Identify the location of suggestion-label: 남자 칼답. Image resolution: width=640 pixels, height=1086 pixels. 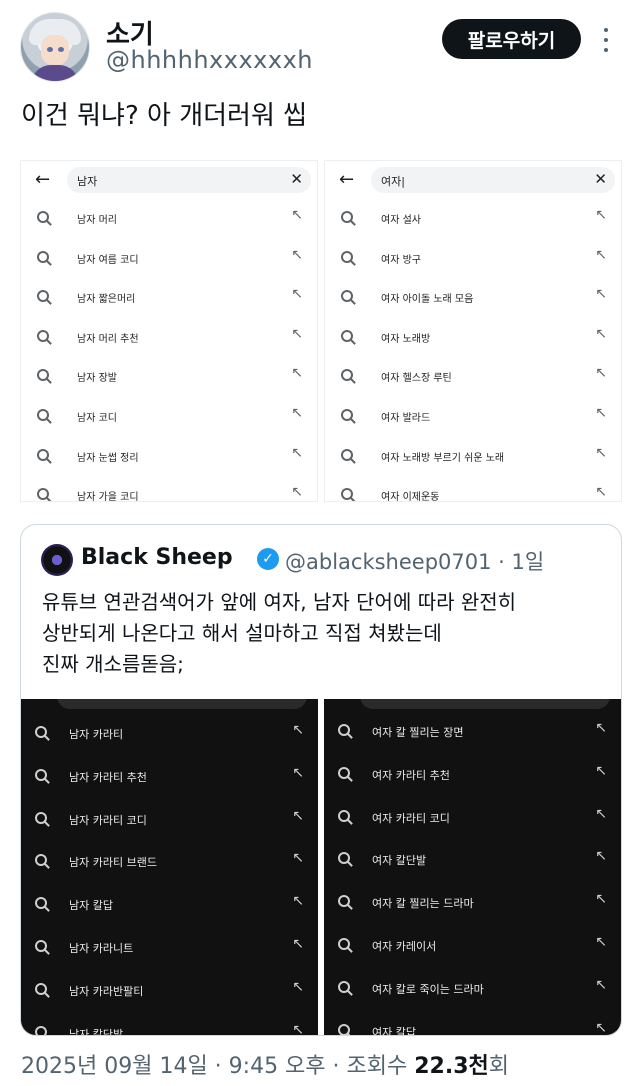
(91, 906).